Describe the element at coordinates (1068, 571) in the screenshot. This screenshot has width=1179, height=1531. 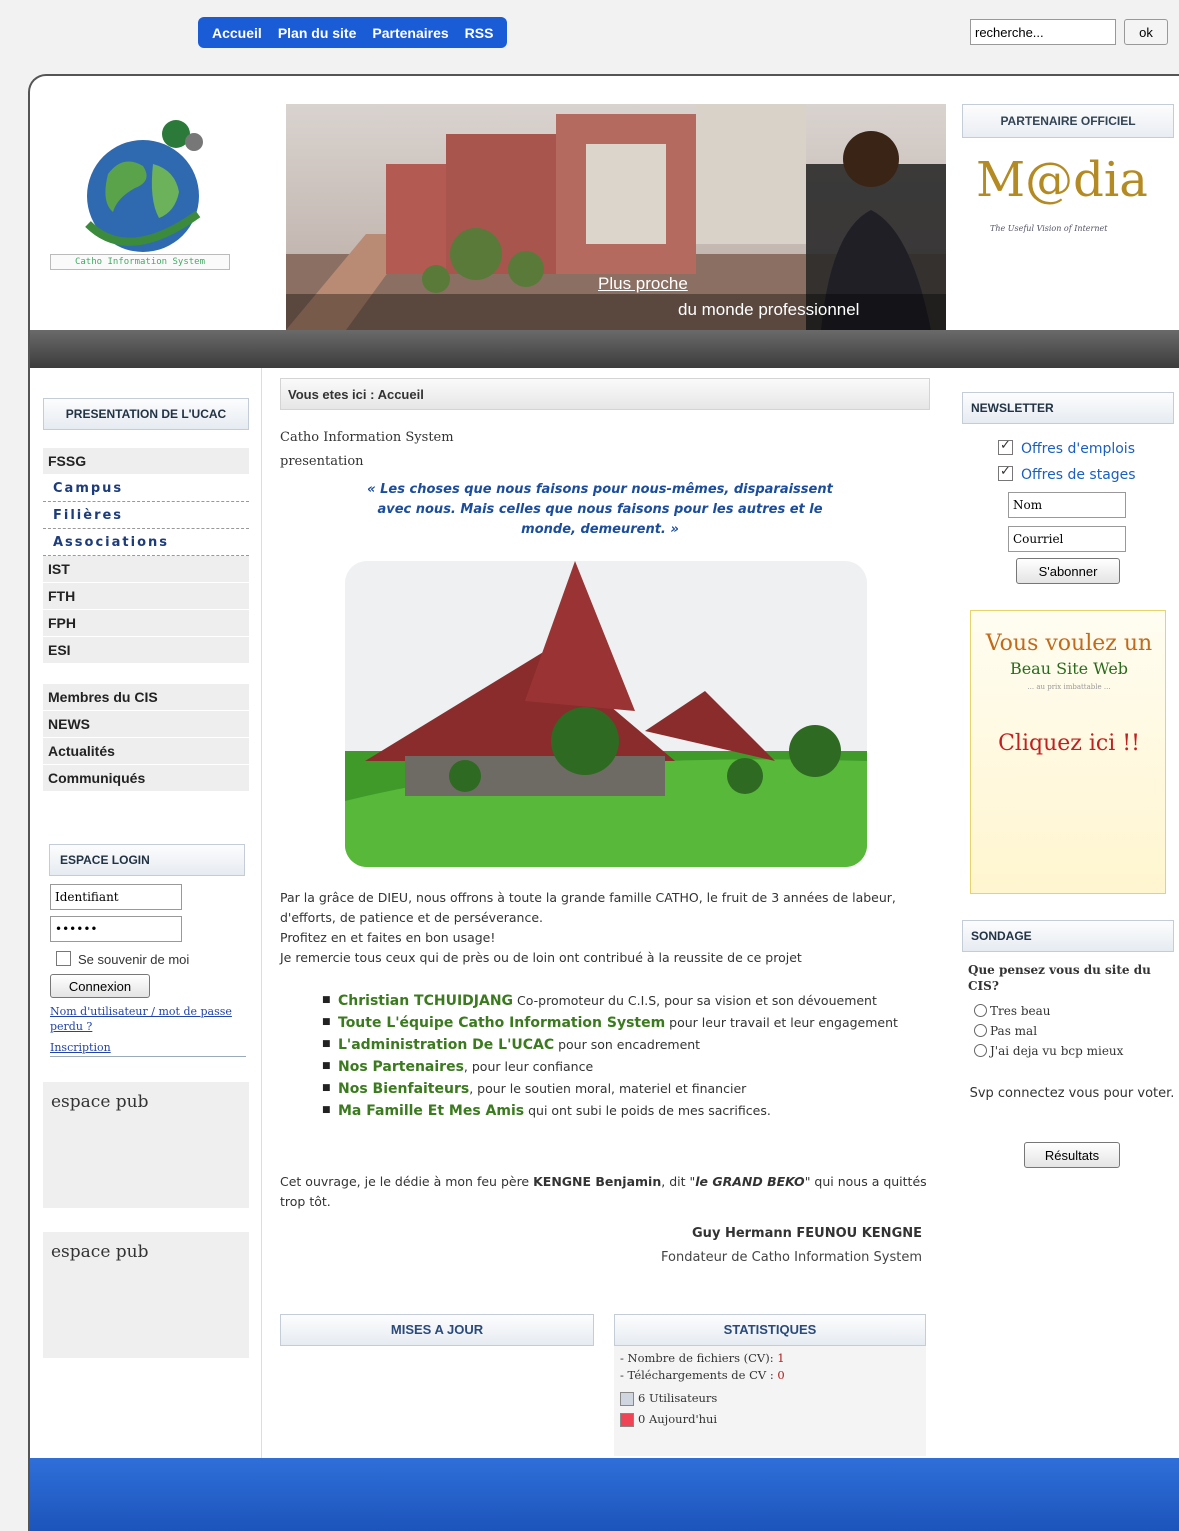
I see `subscribe-button: S'abonner` at that location.